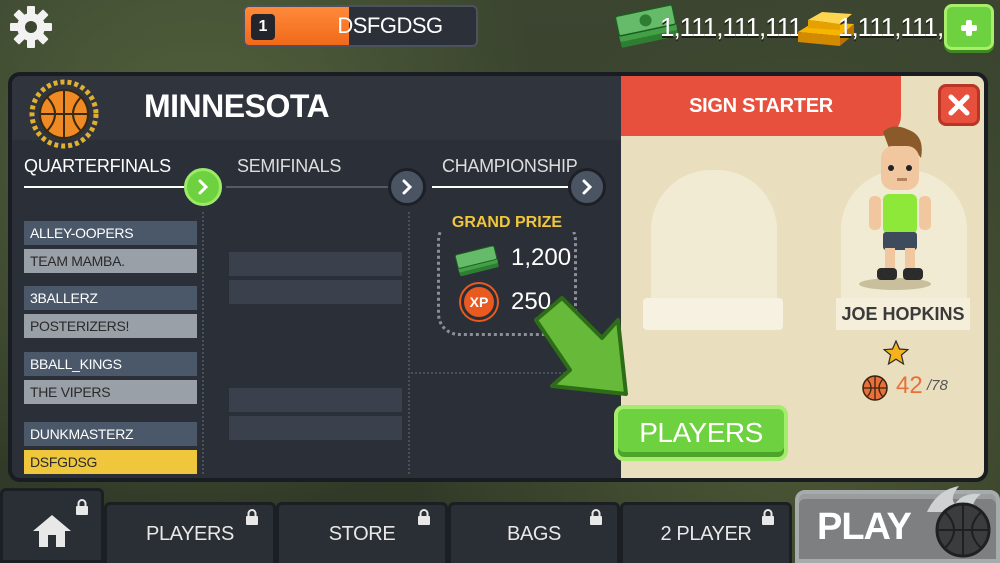 This screenshot has height=563, width=1000. What do you see at coordinates (52, 531) in the screenshot?
I see `home-icon` at bounding box center [52, 531].